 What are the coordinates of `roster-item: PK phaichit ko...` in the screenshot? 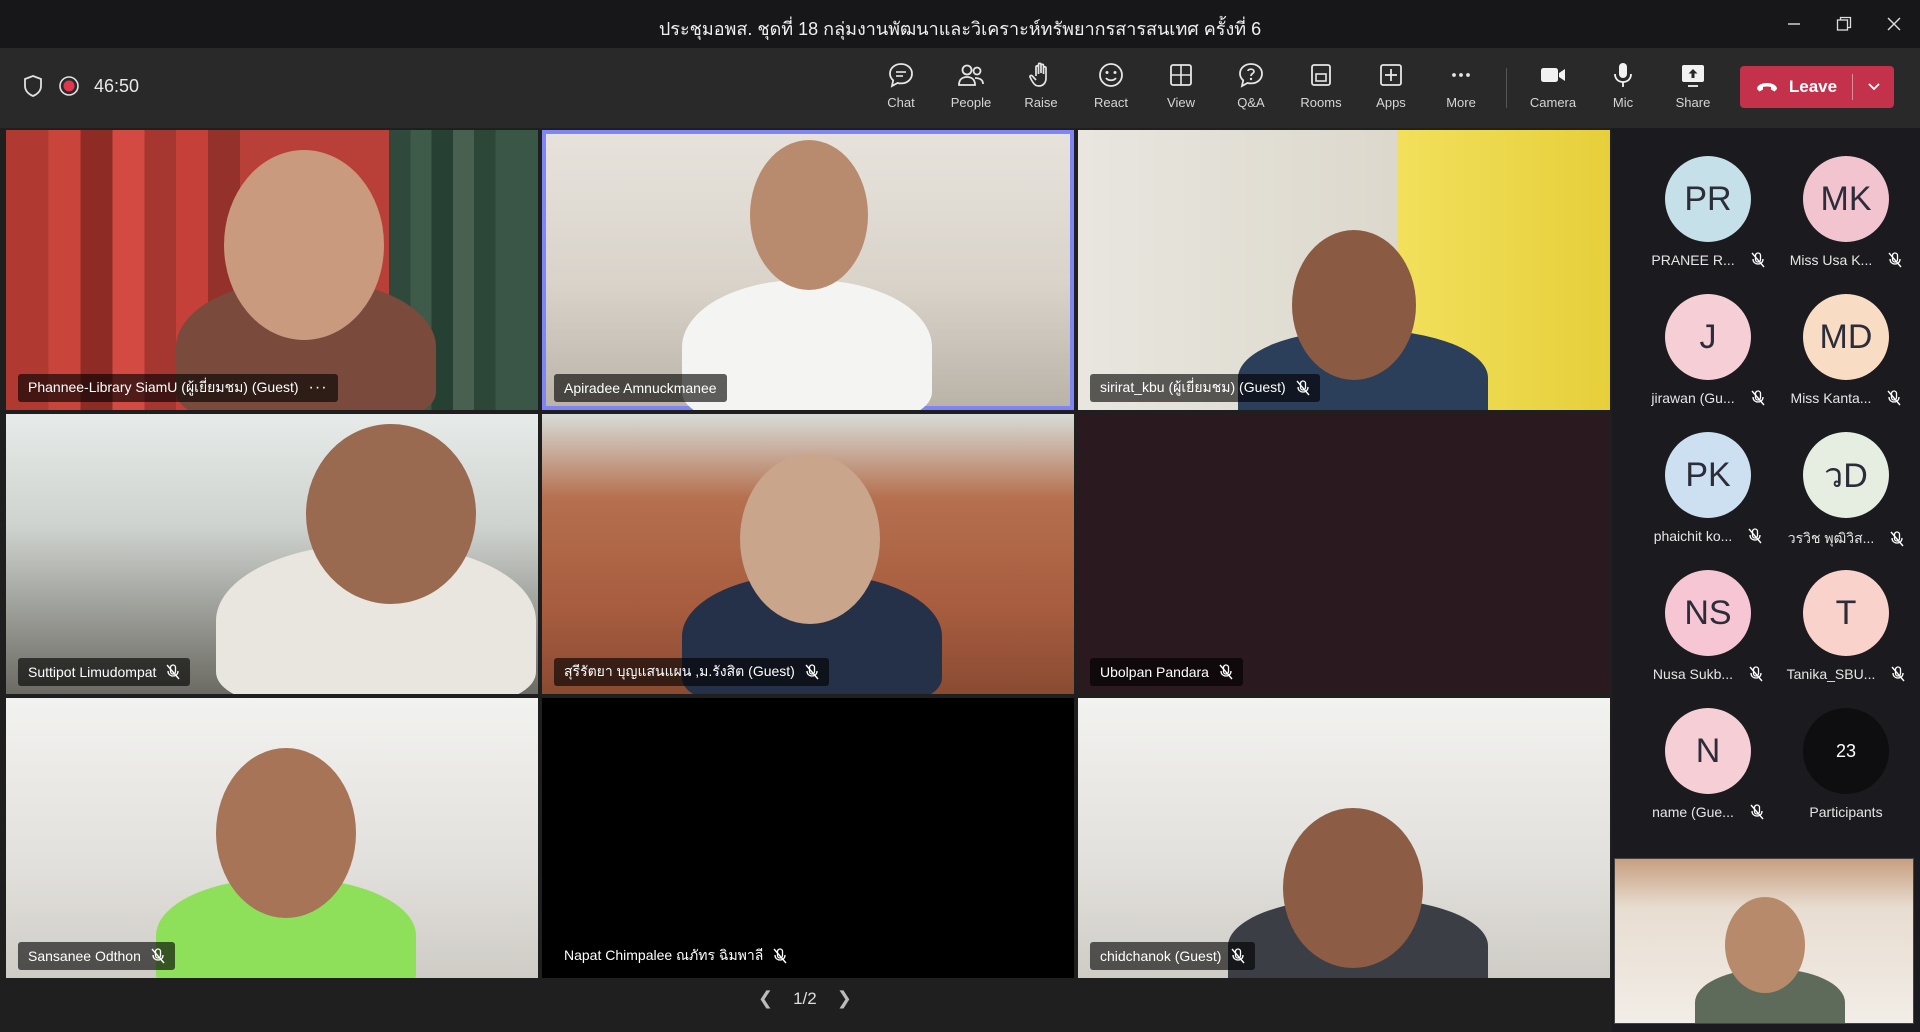 It's located at (1708, 497).